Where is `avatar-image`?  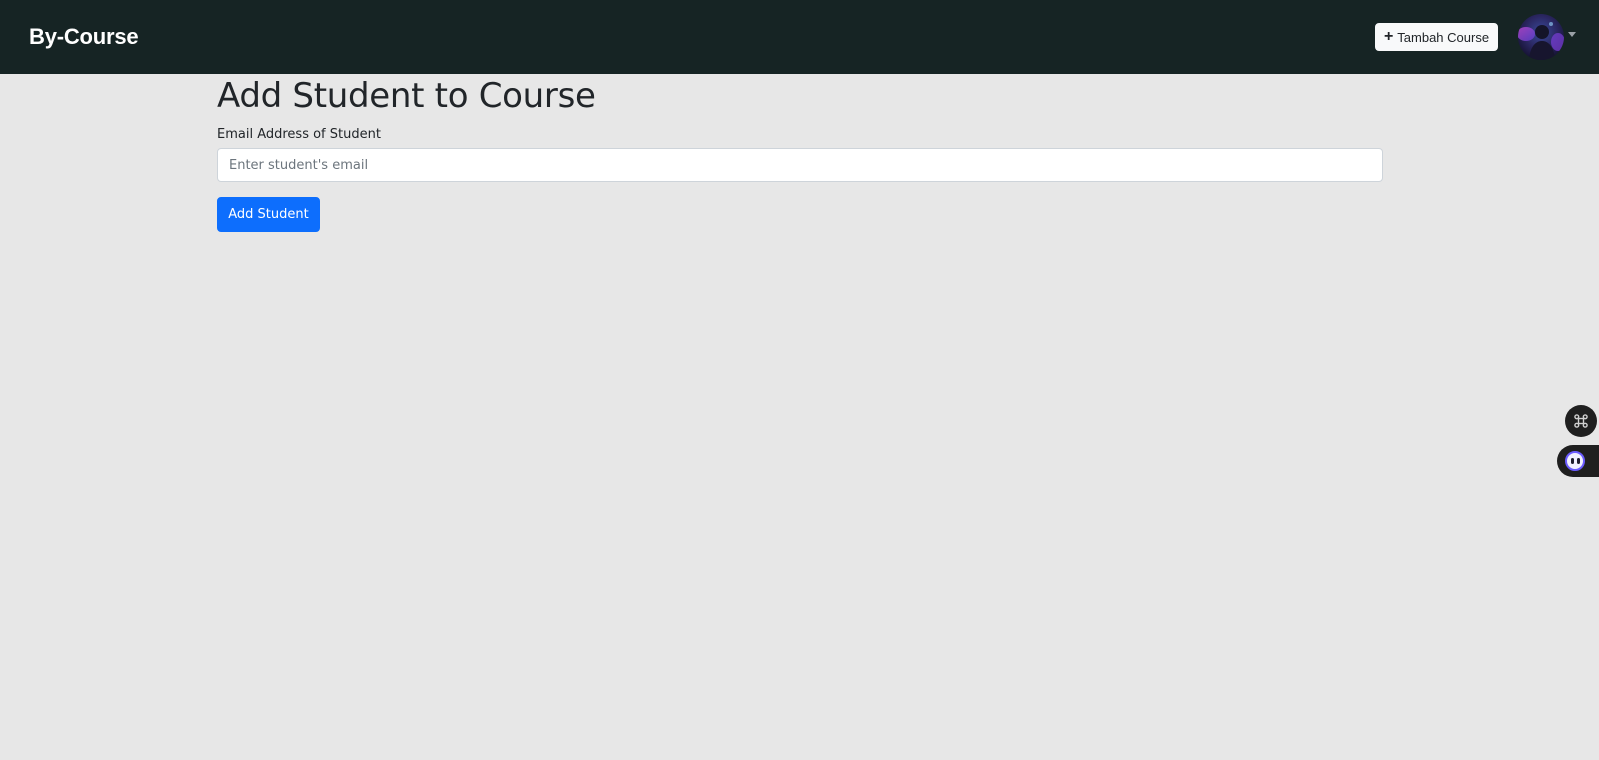
avatar-image is located at coordinates (1541, 37).